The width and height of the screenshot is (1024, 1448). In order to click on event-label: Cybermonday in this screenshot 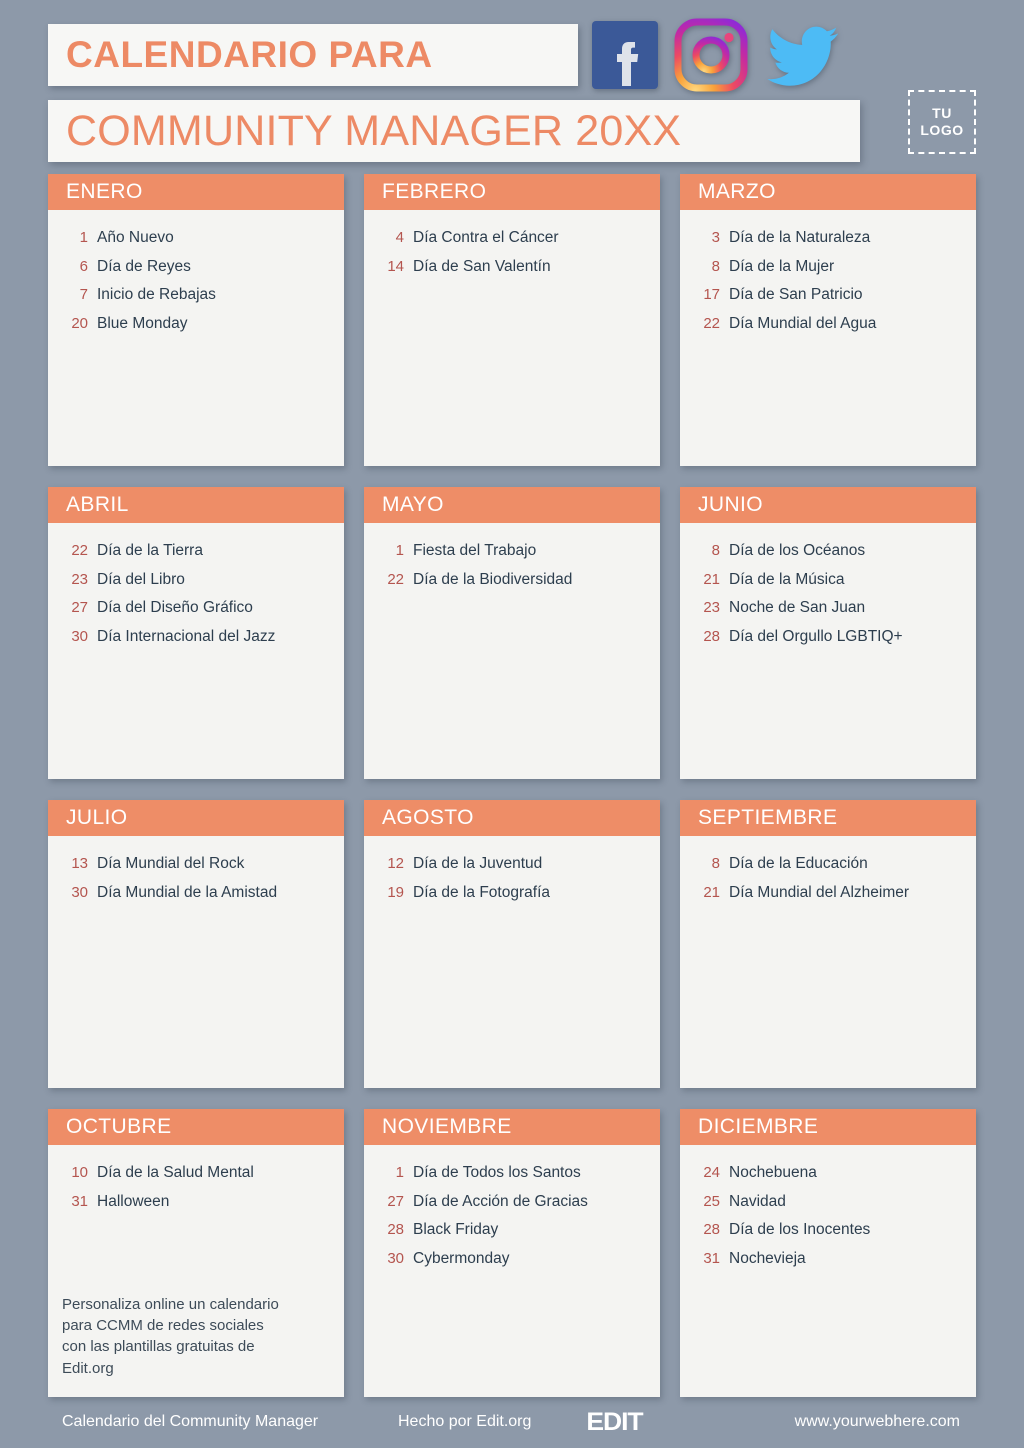, I will do `click(461, 1258)`.